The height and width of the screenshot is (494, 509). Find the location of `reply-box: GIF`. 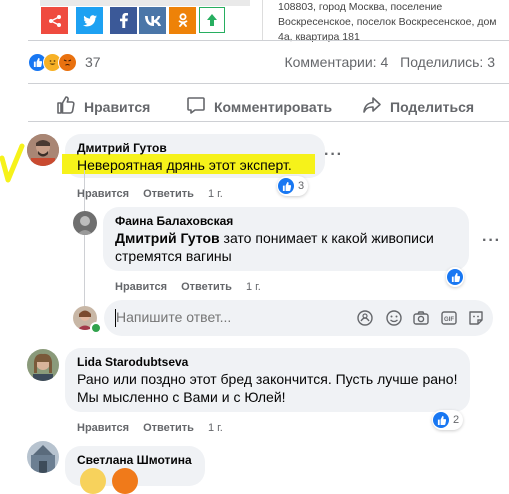

reply-box: GIF is located at coordinates (298, 318).